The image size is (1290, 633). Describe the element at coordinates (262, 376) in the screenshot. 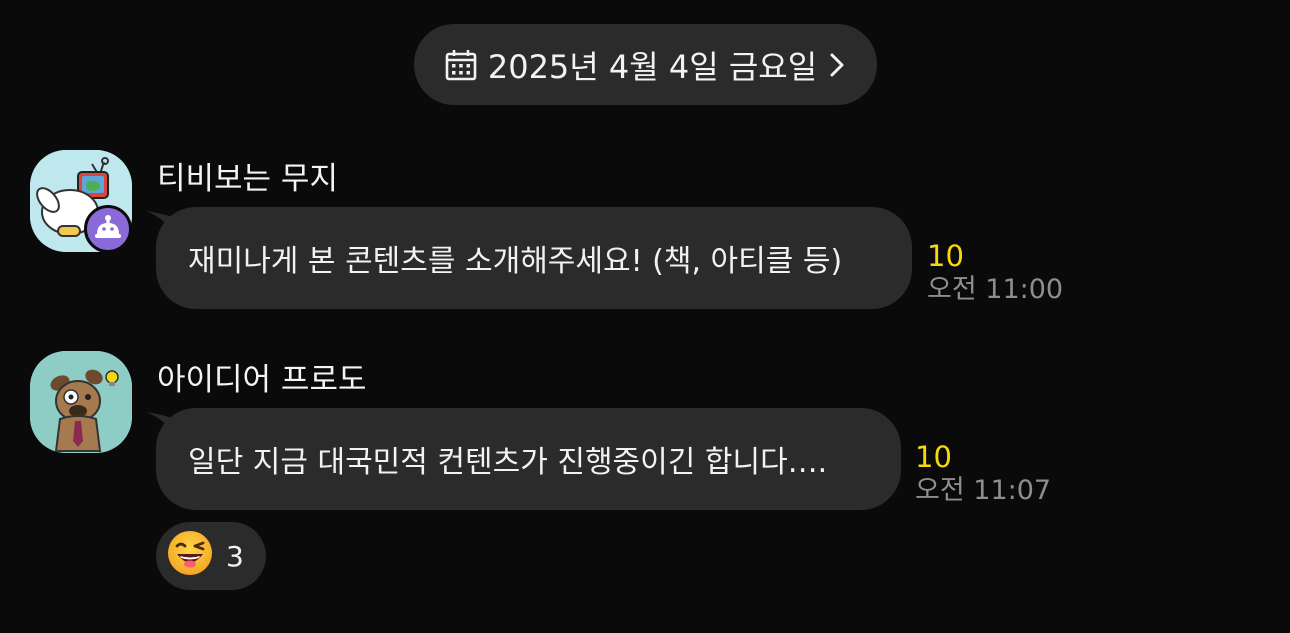

I see `sender-name: 아이디어 프로도` at that location.